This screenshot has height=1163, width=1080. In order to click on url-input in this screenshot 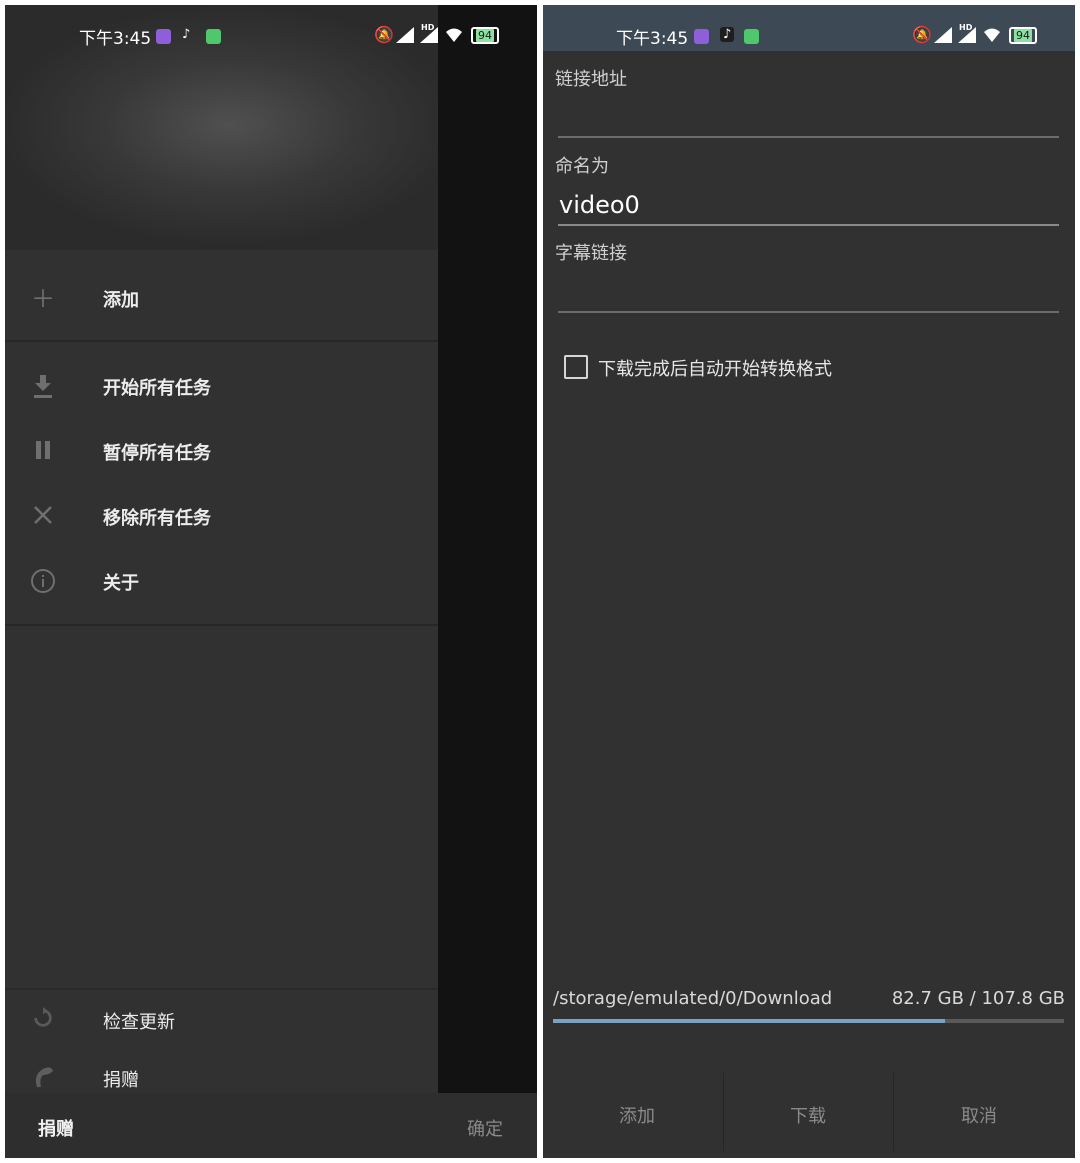, I will do `click(808, 137)`.